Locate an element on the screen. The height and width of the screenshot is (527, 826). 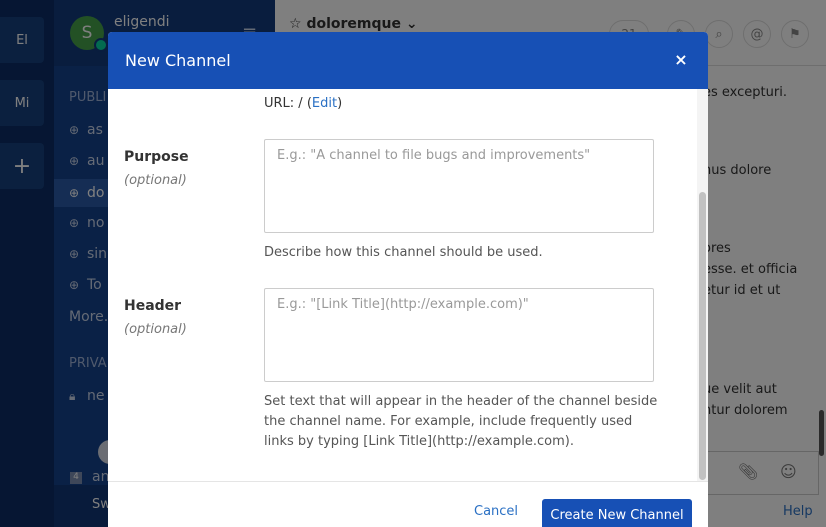
modal-title: New Channel is located at coordinates (178, 60).